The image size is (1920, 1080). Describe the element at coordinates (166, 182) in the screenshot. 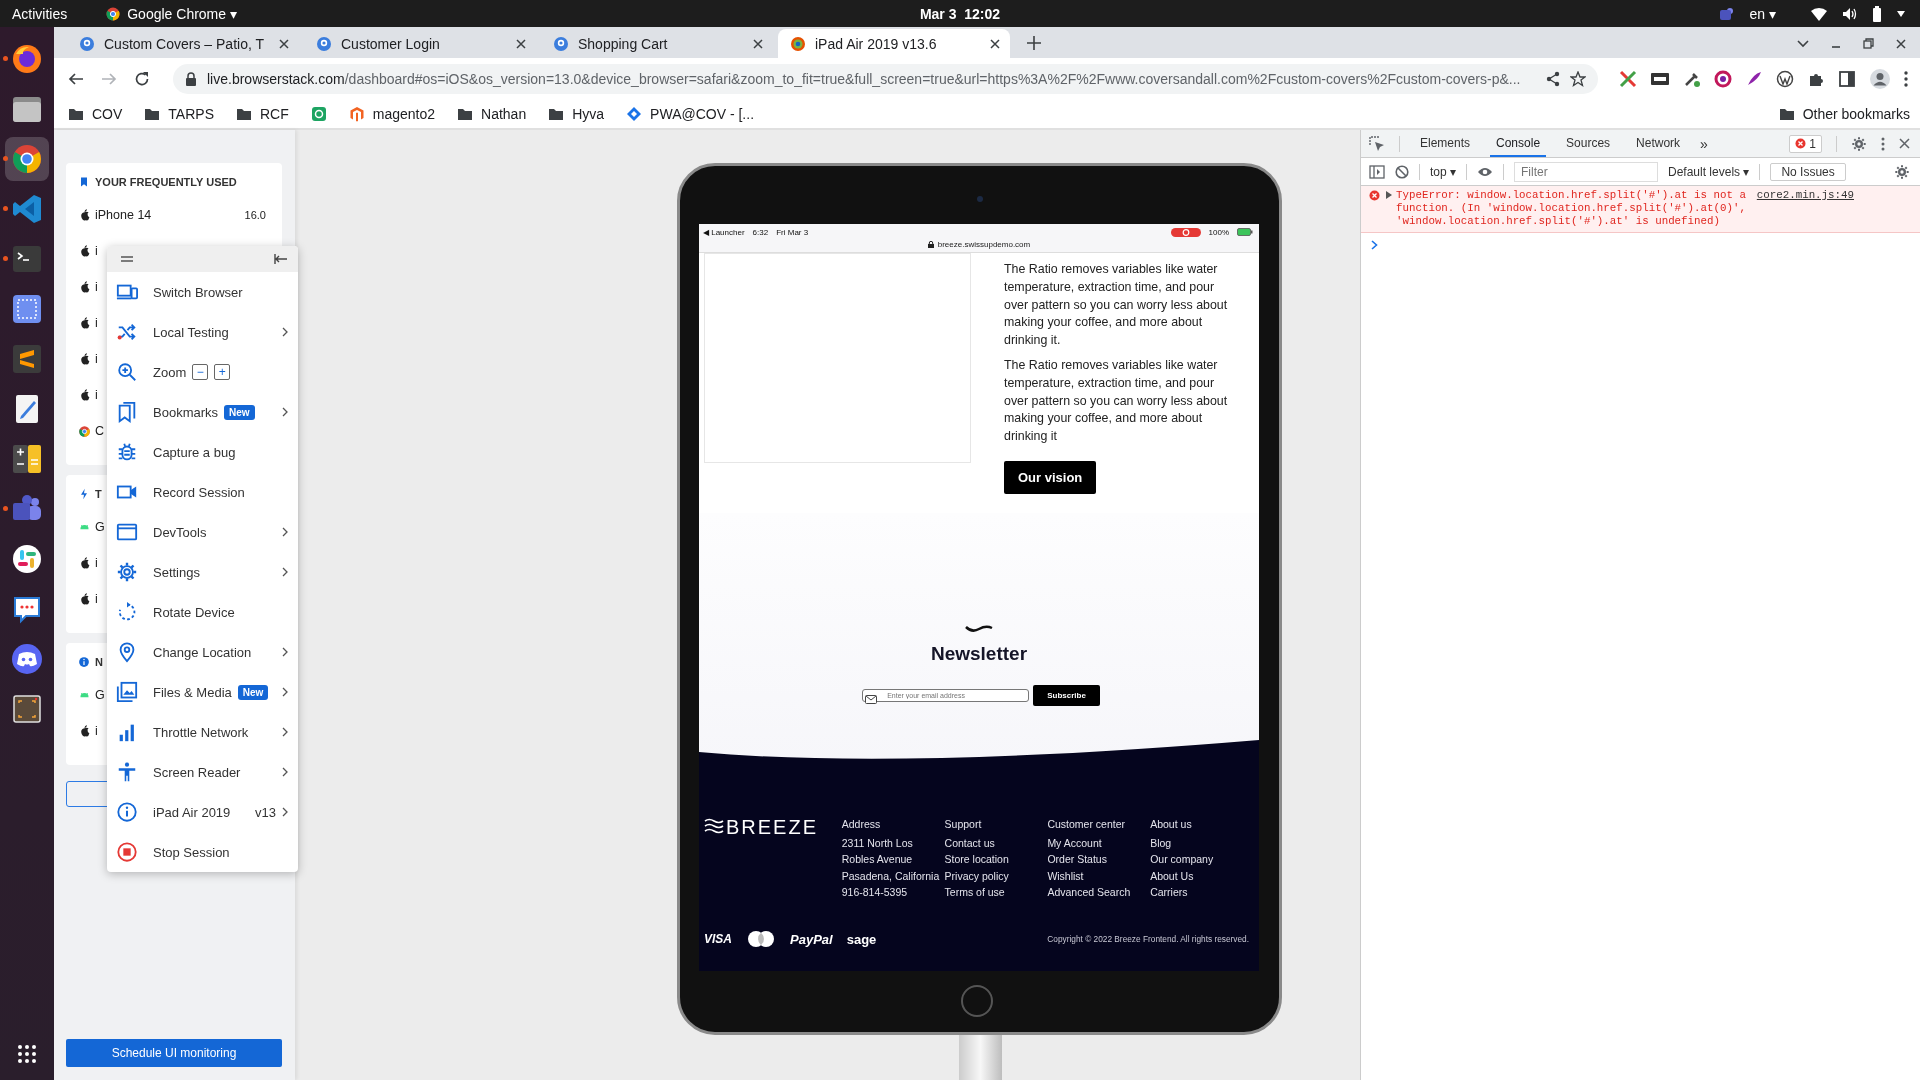

I see `card-heading: YOUR FREQUENTLY USED` at that location.